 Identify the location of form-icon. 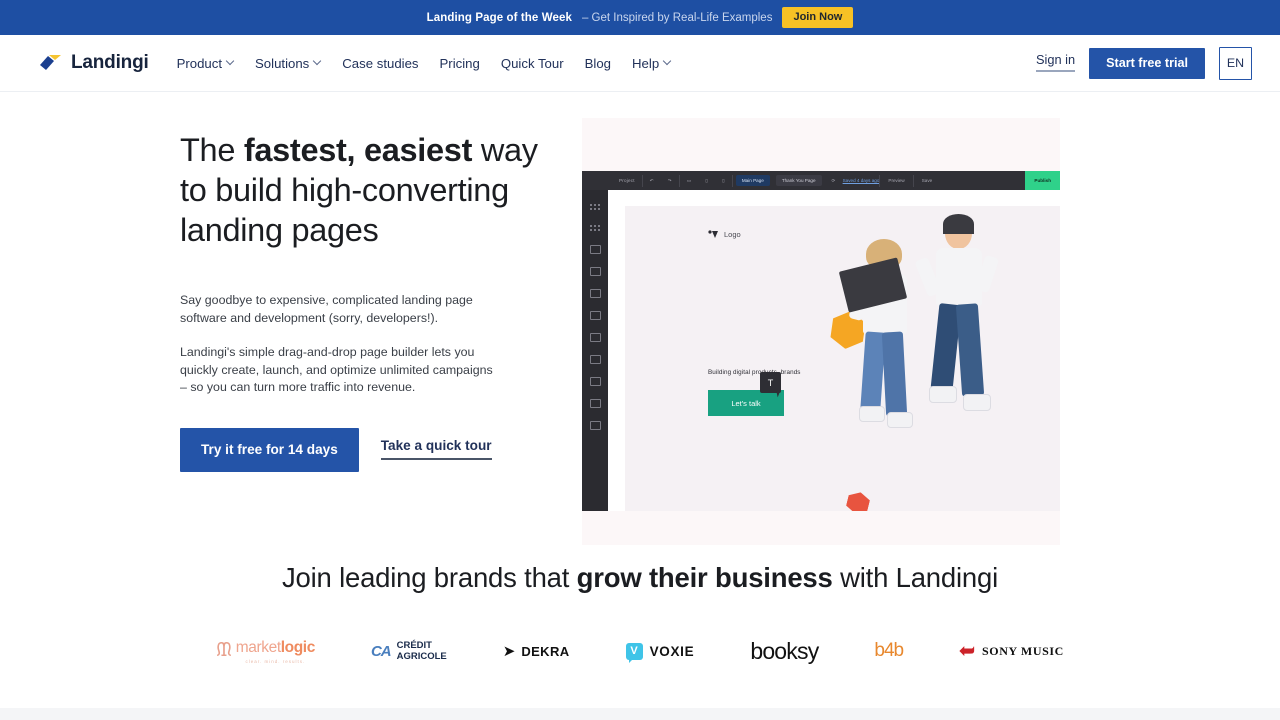
(595, 337).